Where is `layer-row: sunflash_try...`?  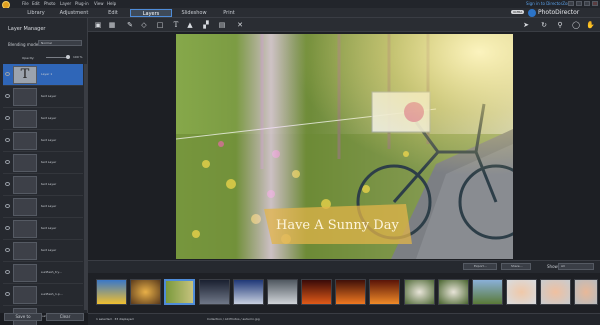 layer-row: sunflash_try... is located at coordinates (43, 273).